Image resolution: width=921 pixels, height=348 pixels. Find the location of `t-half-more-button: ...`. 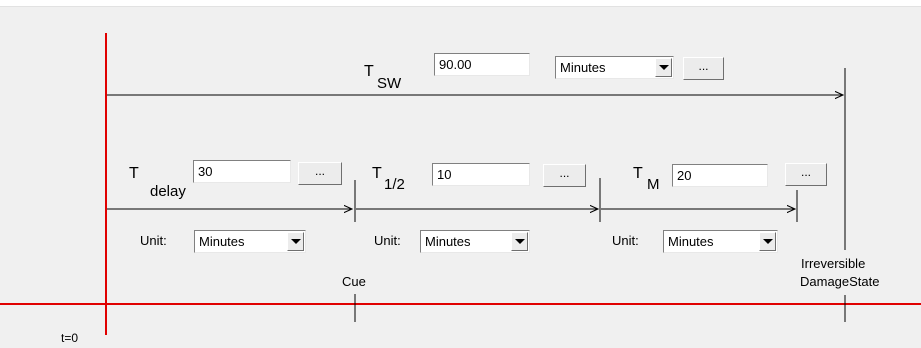

t-half-more-button: ... is located at coordinates (564, 175).